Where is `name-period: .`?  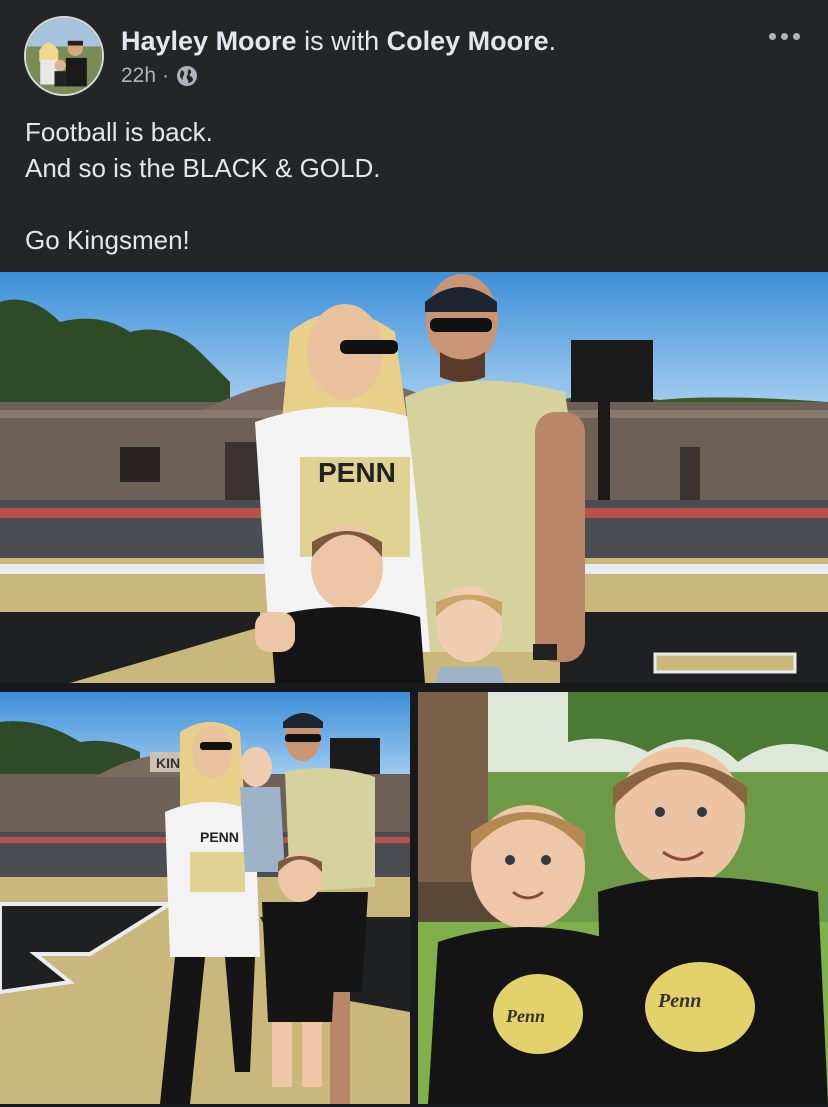
name-period: . is located at coordinates (552, 41).